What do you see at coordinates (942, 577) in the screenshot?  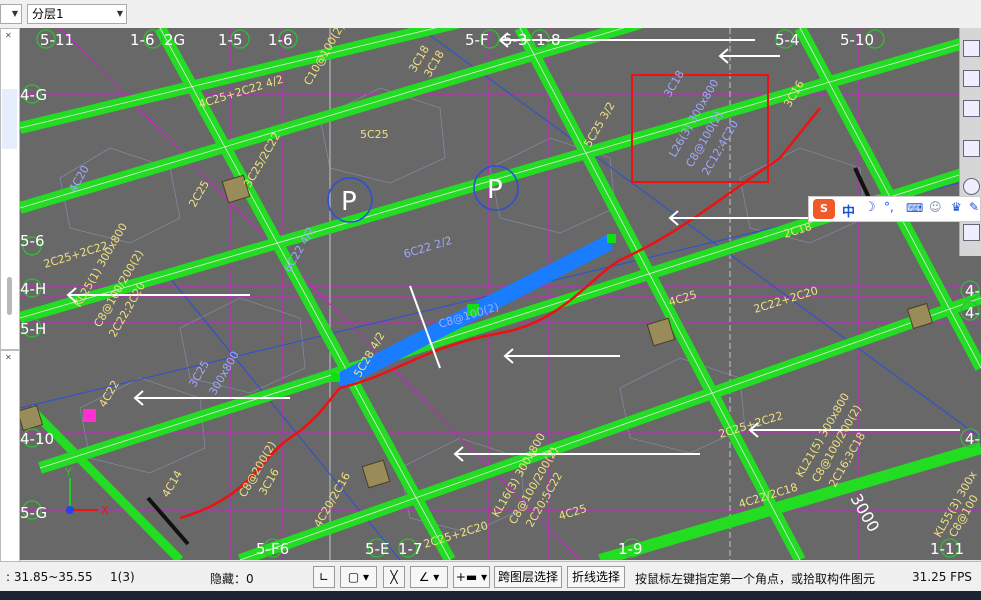 I see `fps-readout: 31.25 FPS` at bounding box center [942, 577].